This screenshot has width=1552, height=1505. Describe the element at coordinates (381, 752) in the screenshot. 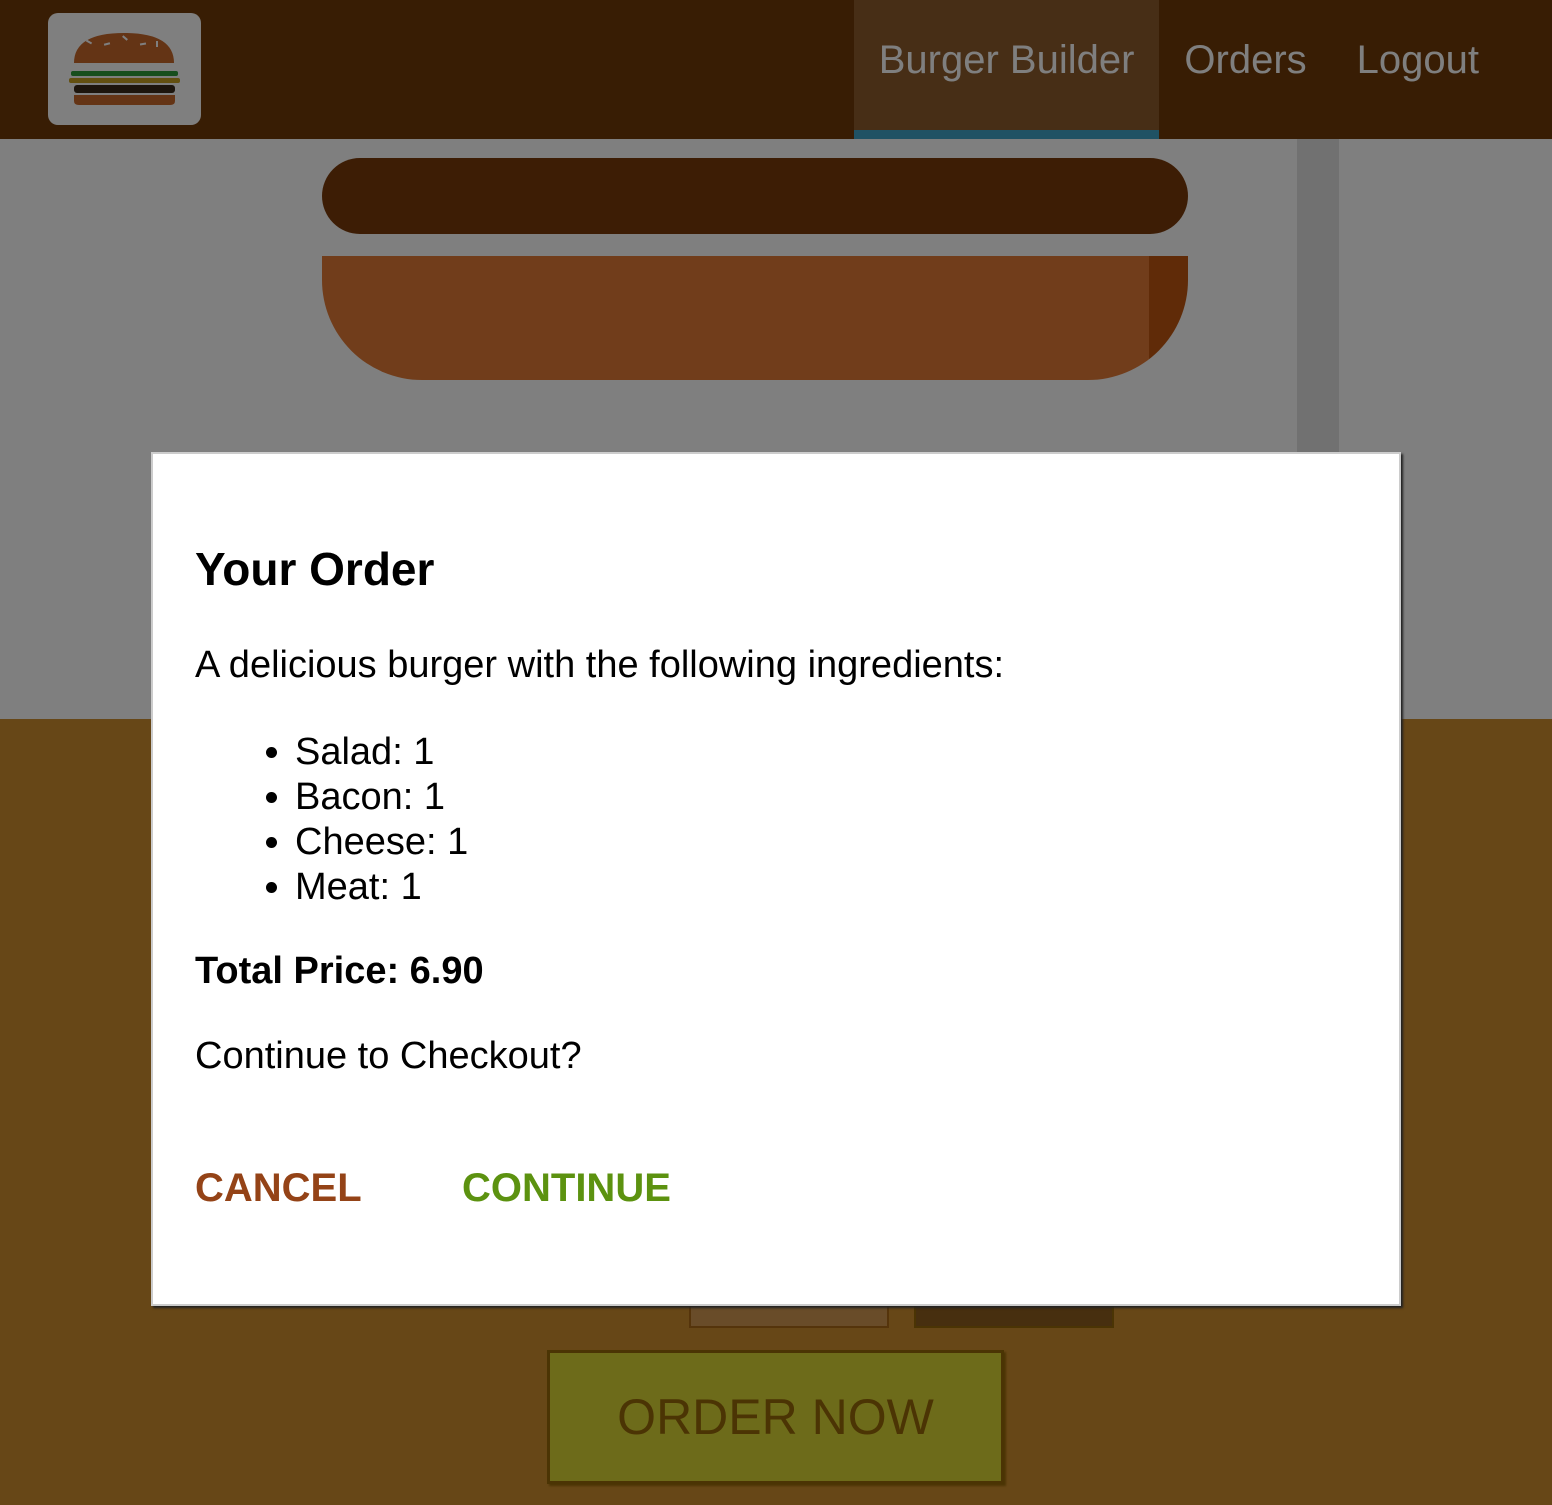

I see `ingredient-item: Salad: 1` at that location.